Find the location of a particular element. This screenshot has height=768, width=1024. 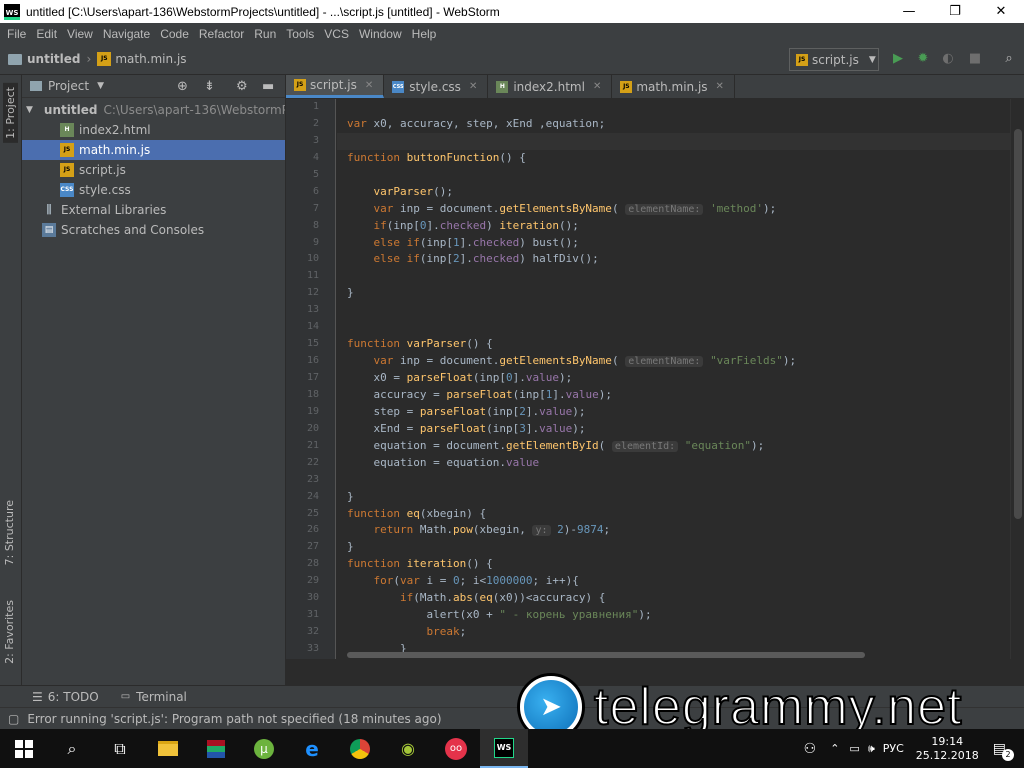

terminal-tool-button: ▭ Terminal is located at coordinates (154, 697).